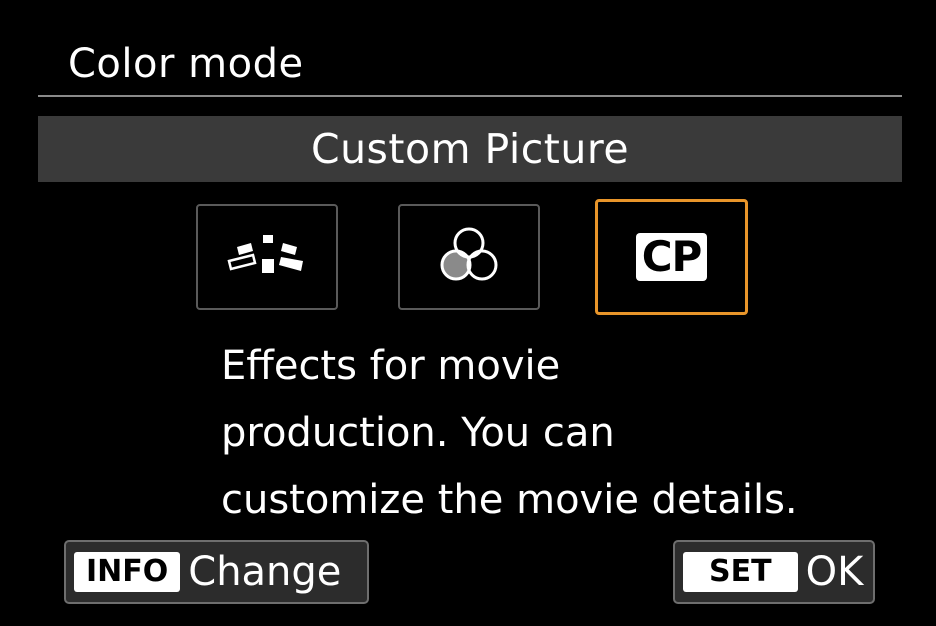  I want to click on info-key-label: INFO, so click(127, 572).